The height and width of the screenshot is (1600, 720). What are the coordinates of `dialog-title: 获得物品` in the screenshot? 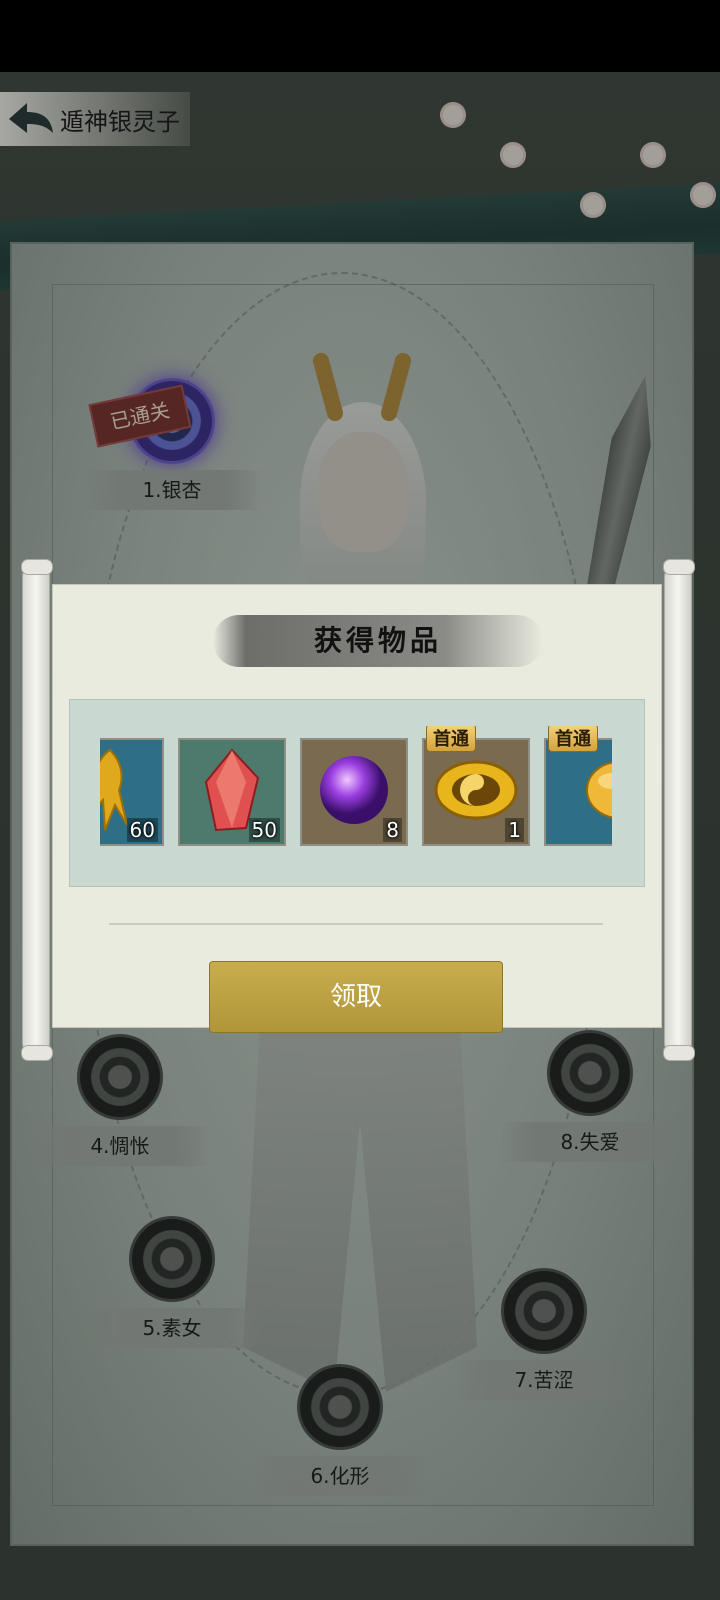 It's located at (377, 640).